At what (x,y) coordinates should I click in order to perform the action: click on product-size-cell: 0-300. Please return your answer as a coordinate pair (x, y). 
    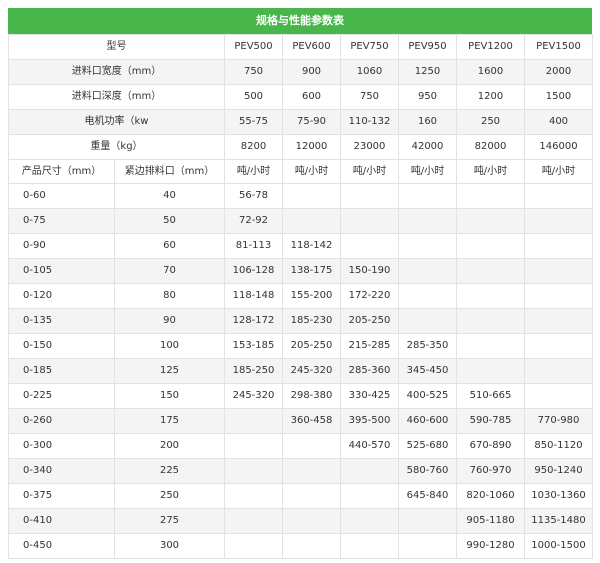
    Looking at the image, I should click on (61, 446).